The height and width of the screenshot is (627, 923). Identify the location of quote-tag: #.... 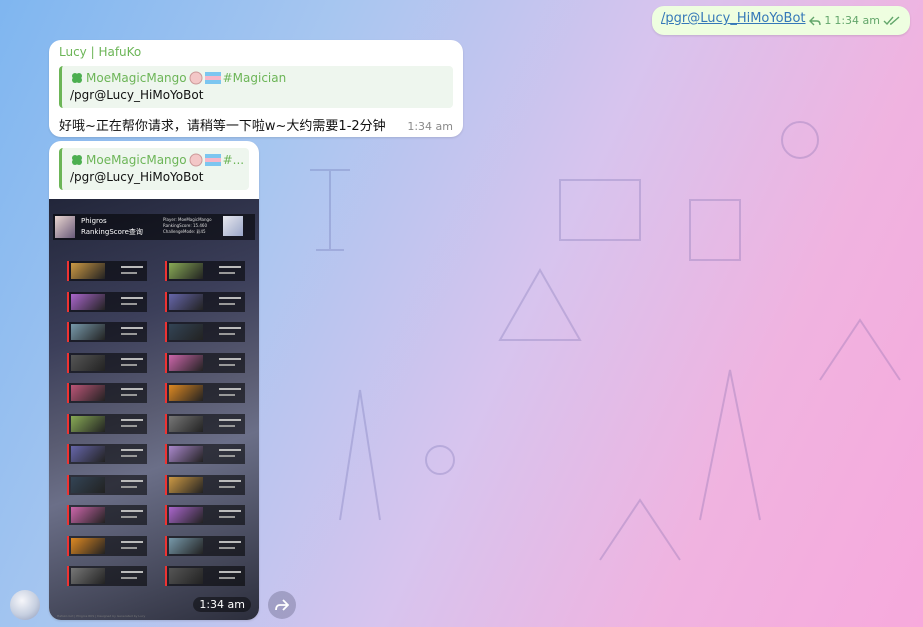
(234, 160).